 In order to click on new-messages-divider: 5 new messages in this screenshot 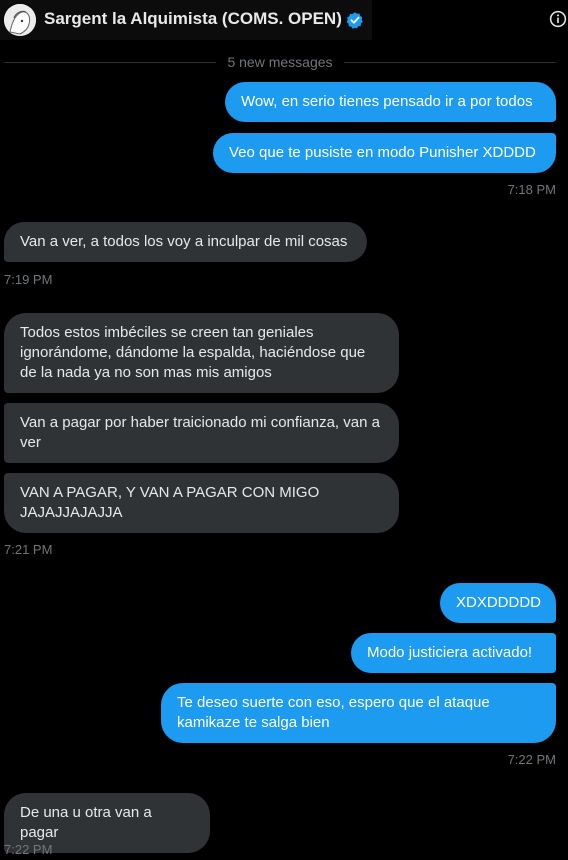, I will do `click(280, 62)`.